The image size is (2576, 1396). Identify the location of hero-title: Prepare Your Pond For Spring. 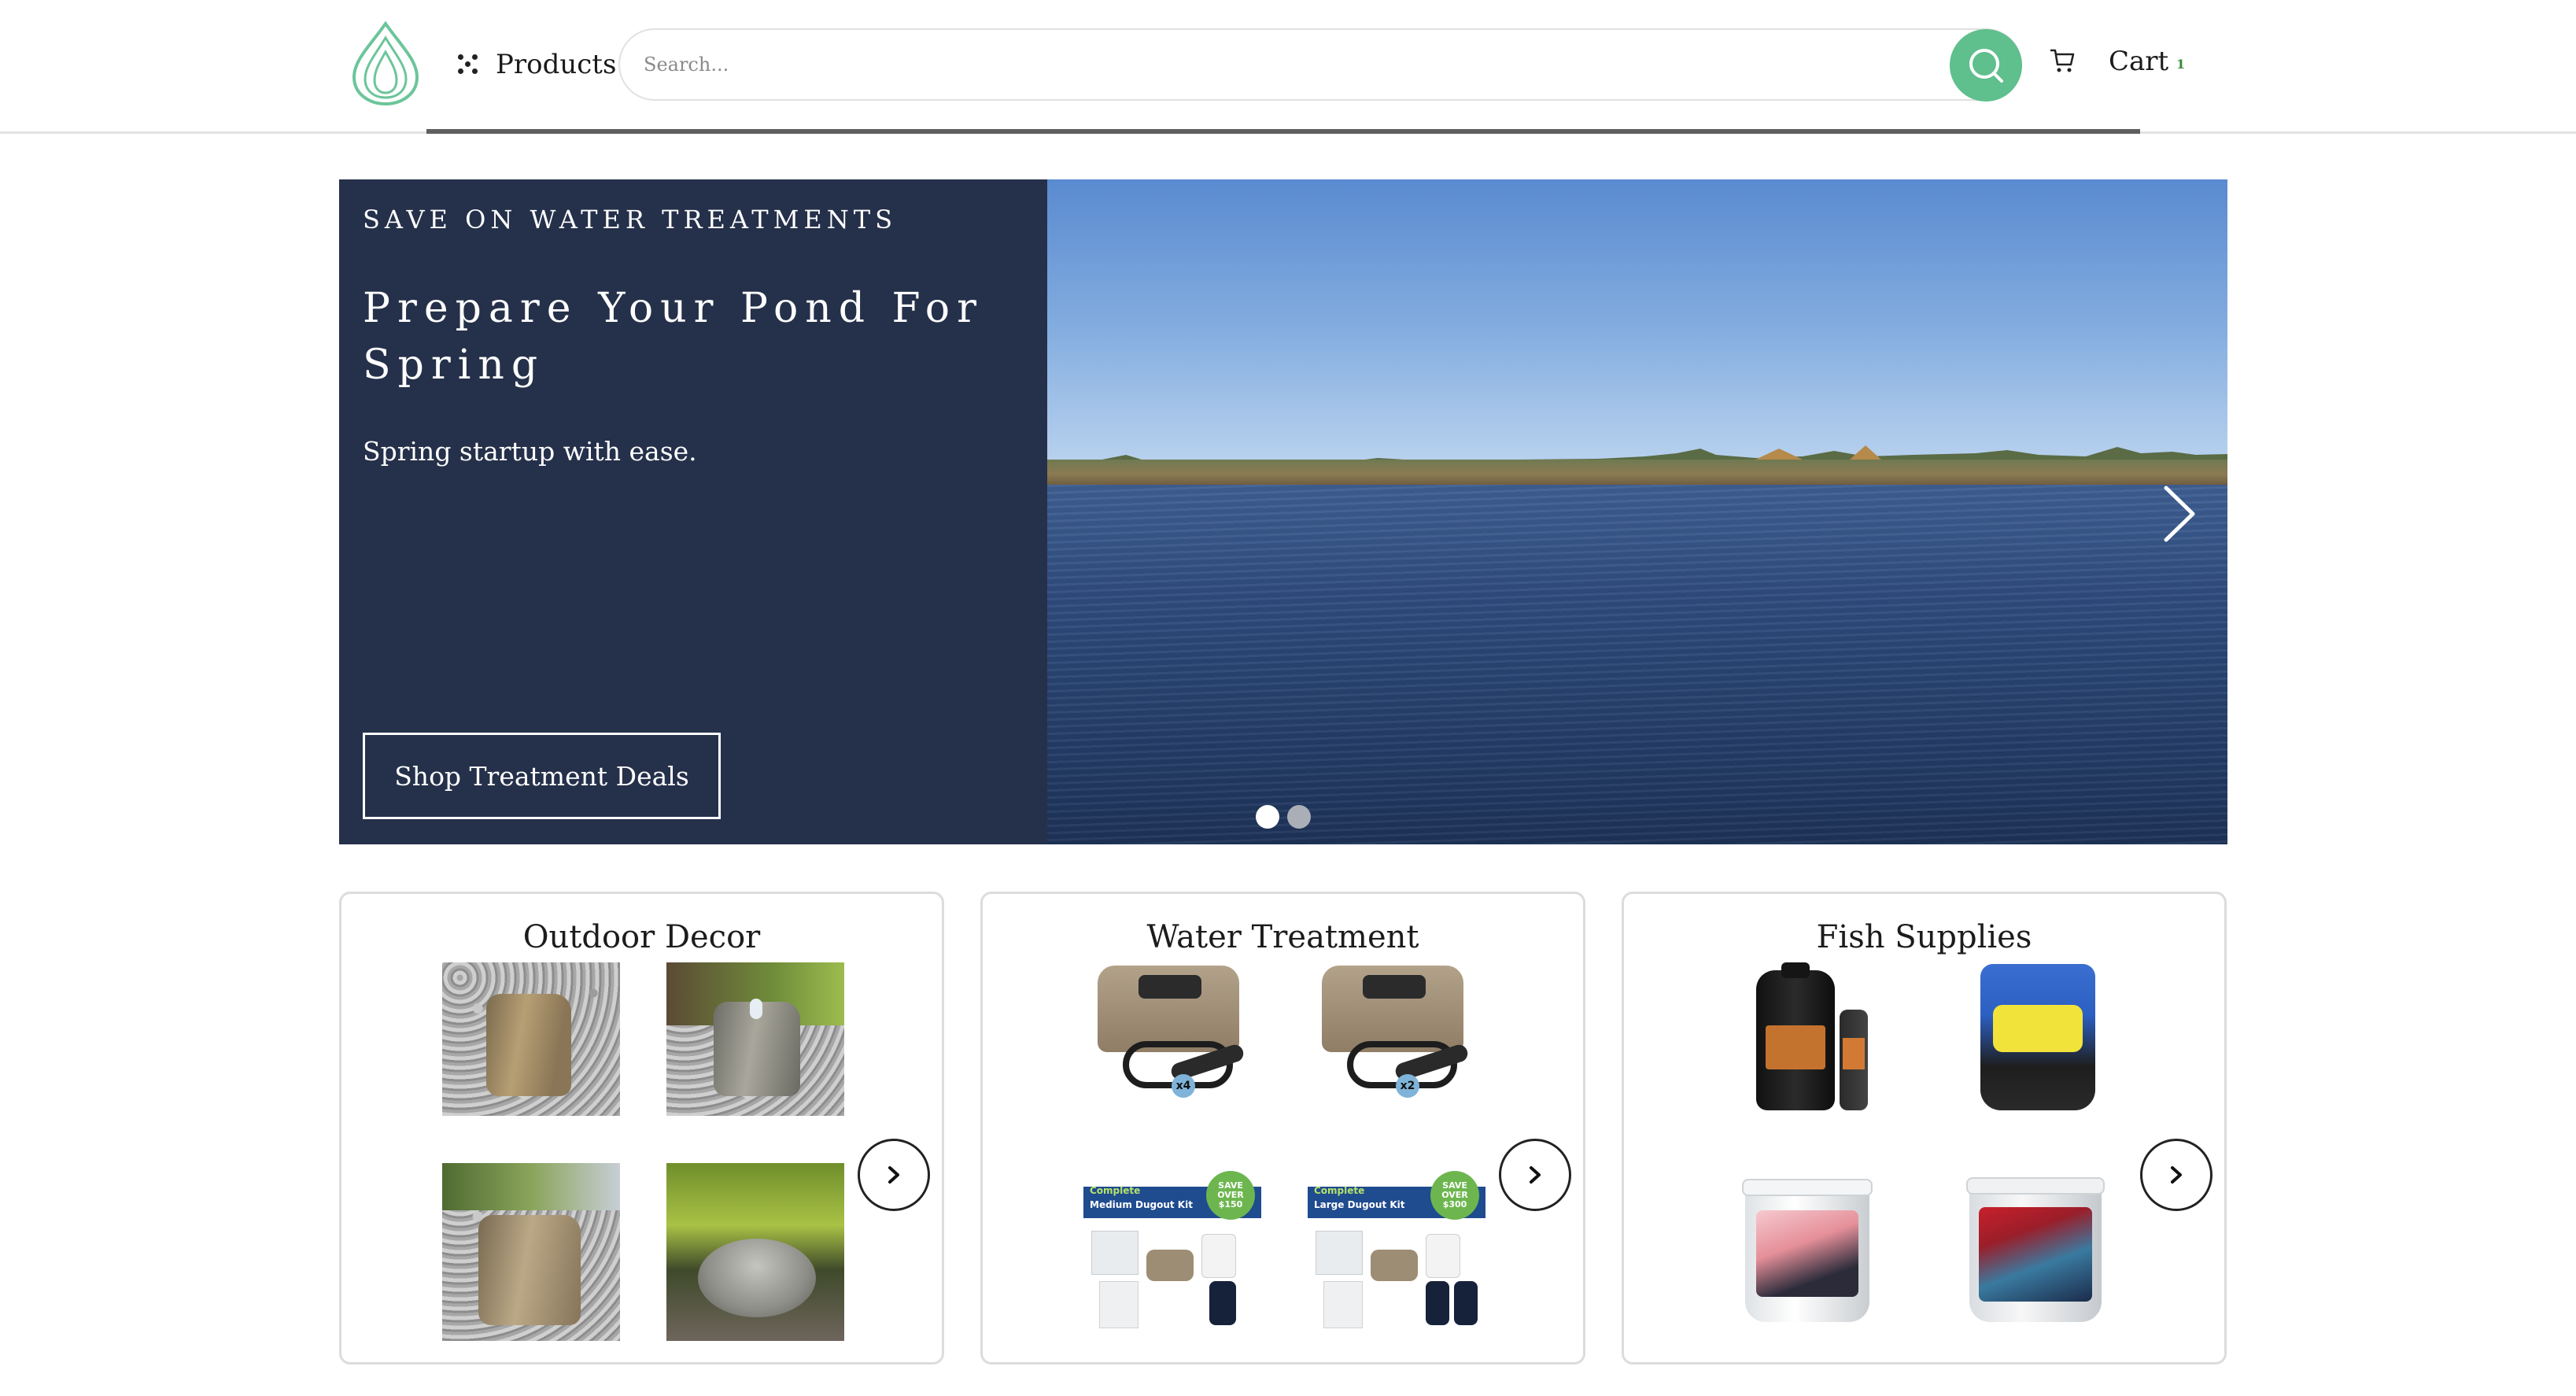
(673, 337).